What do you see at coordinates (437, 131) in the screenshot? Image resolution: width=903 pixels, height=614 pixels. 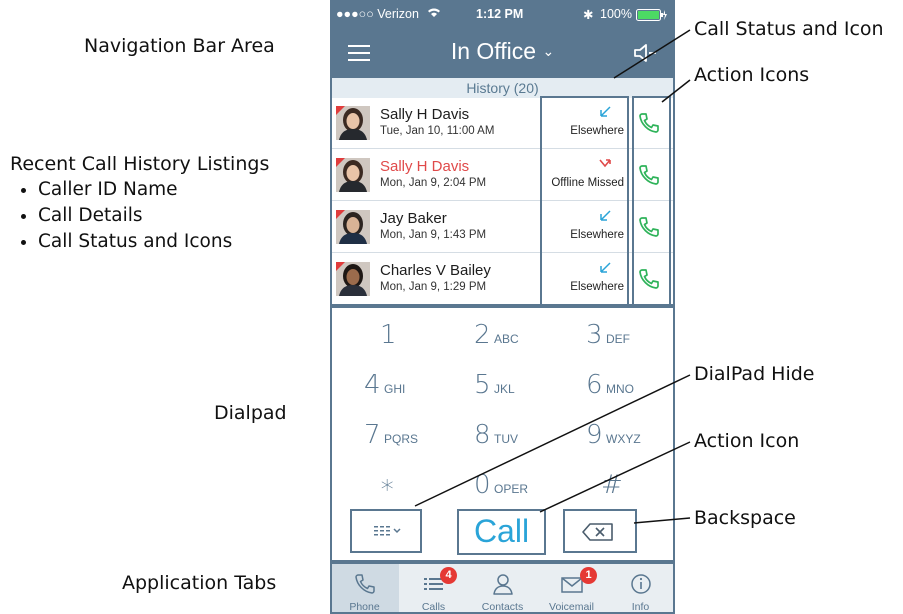 I see `call-detail: Tue, Jan 10, 11:00 AM` at bounding box center [437, 131].